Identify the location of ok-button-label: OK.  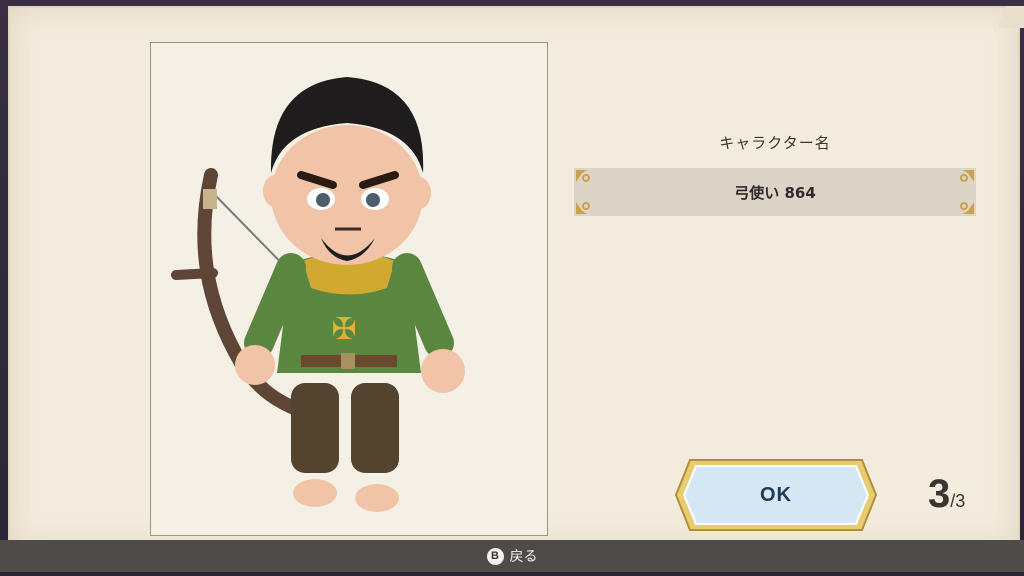
(776, 494).